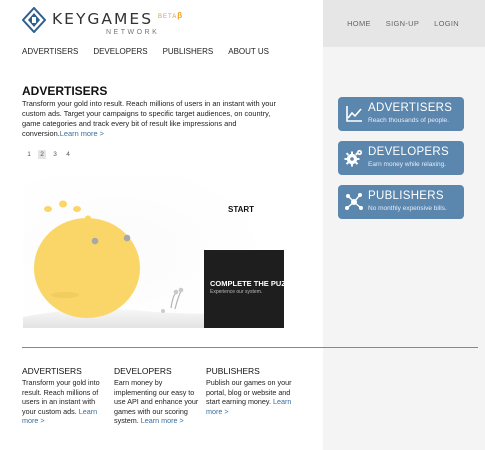 This screenshot has height=450, width=485. Describe the element at coordinates (42, 154) in the screenshot. I see `pager-page-2: 2` at that location.